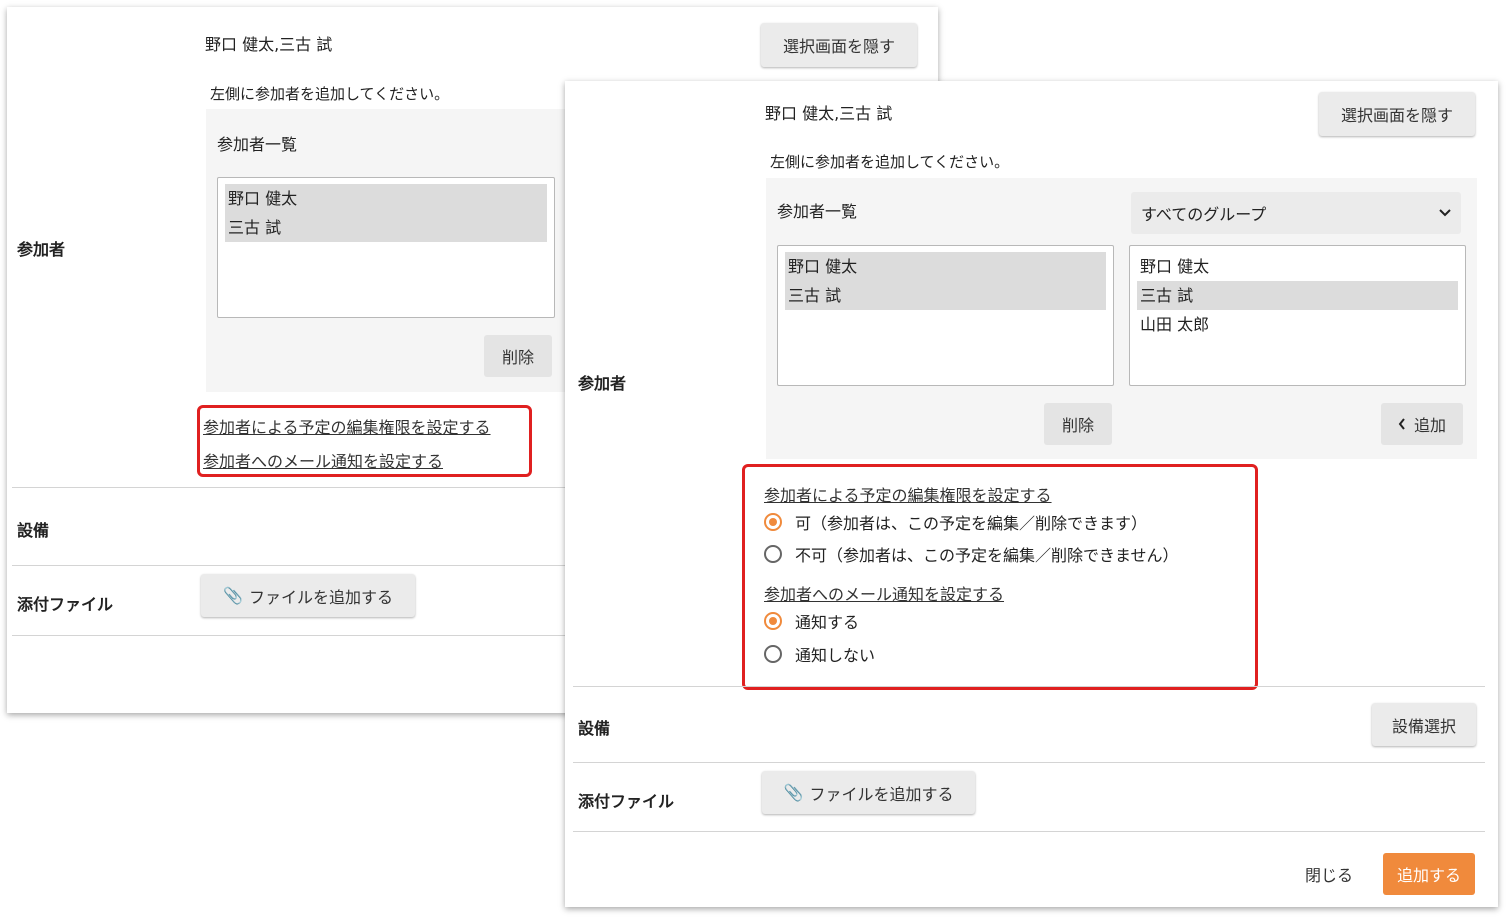 This screenshot has width=1508, height=918. I want to click on group-select-value: すべてのグループ, so click(1204, 214).